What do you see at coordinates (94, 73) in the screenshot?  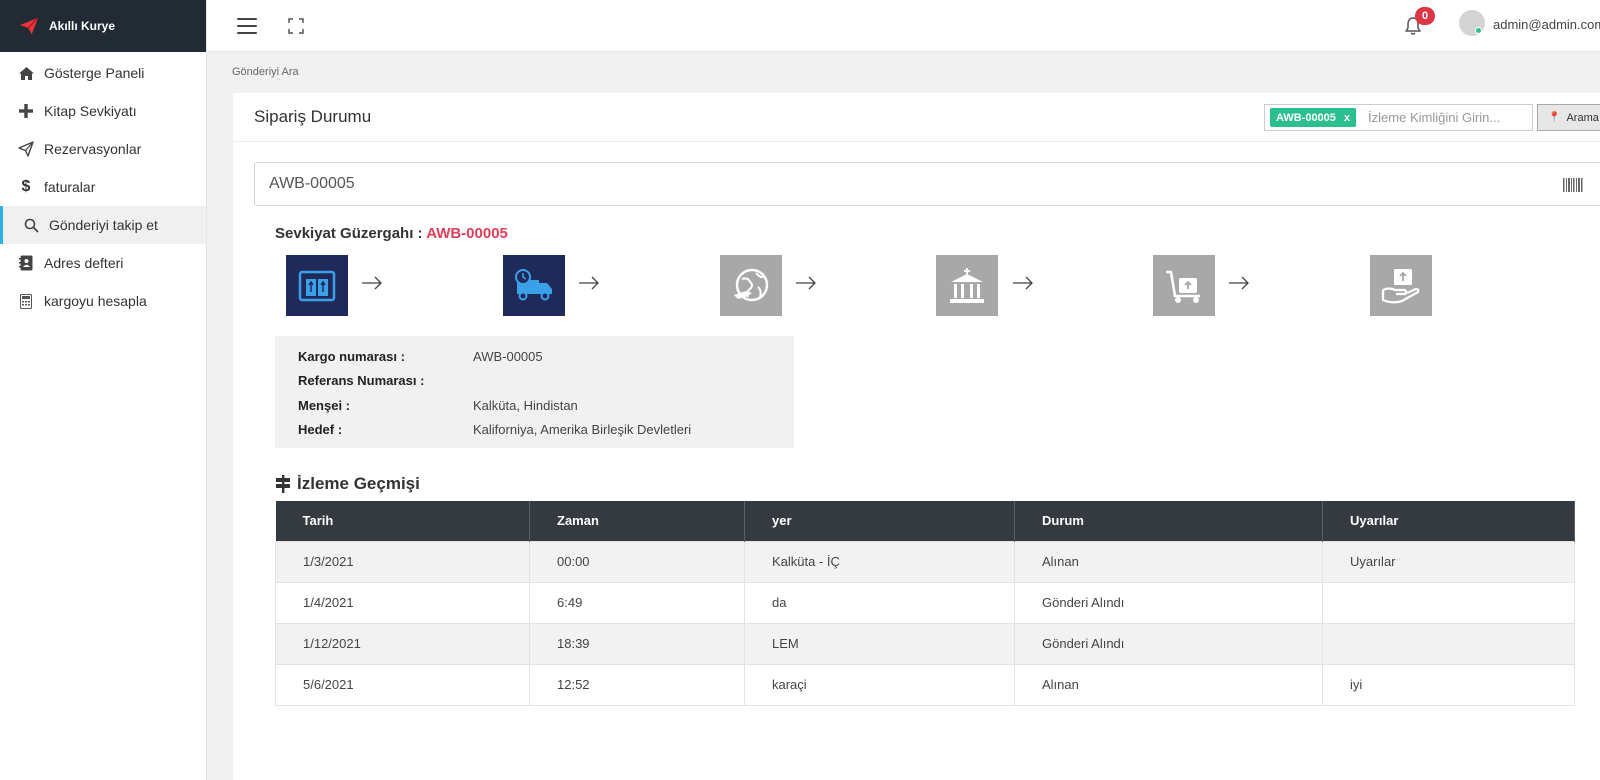 I see `sidebar-item-label: Gösterge Paneli` at bounding box center [94, 73].